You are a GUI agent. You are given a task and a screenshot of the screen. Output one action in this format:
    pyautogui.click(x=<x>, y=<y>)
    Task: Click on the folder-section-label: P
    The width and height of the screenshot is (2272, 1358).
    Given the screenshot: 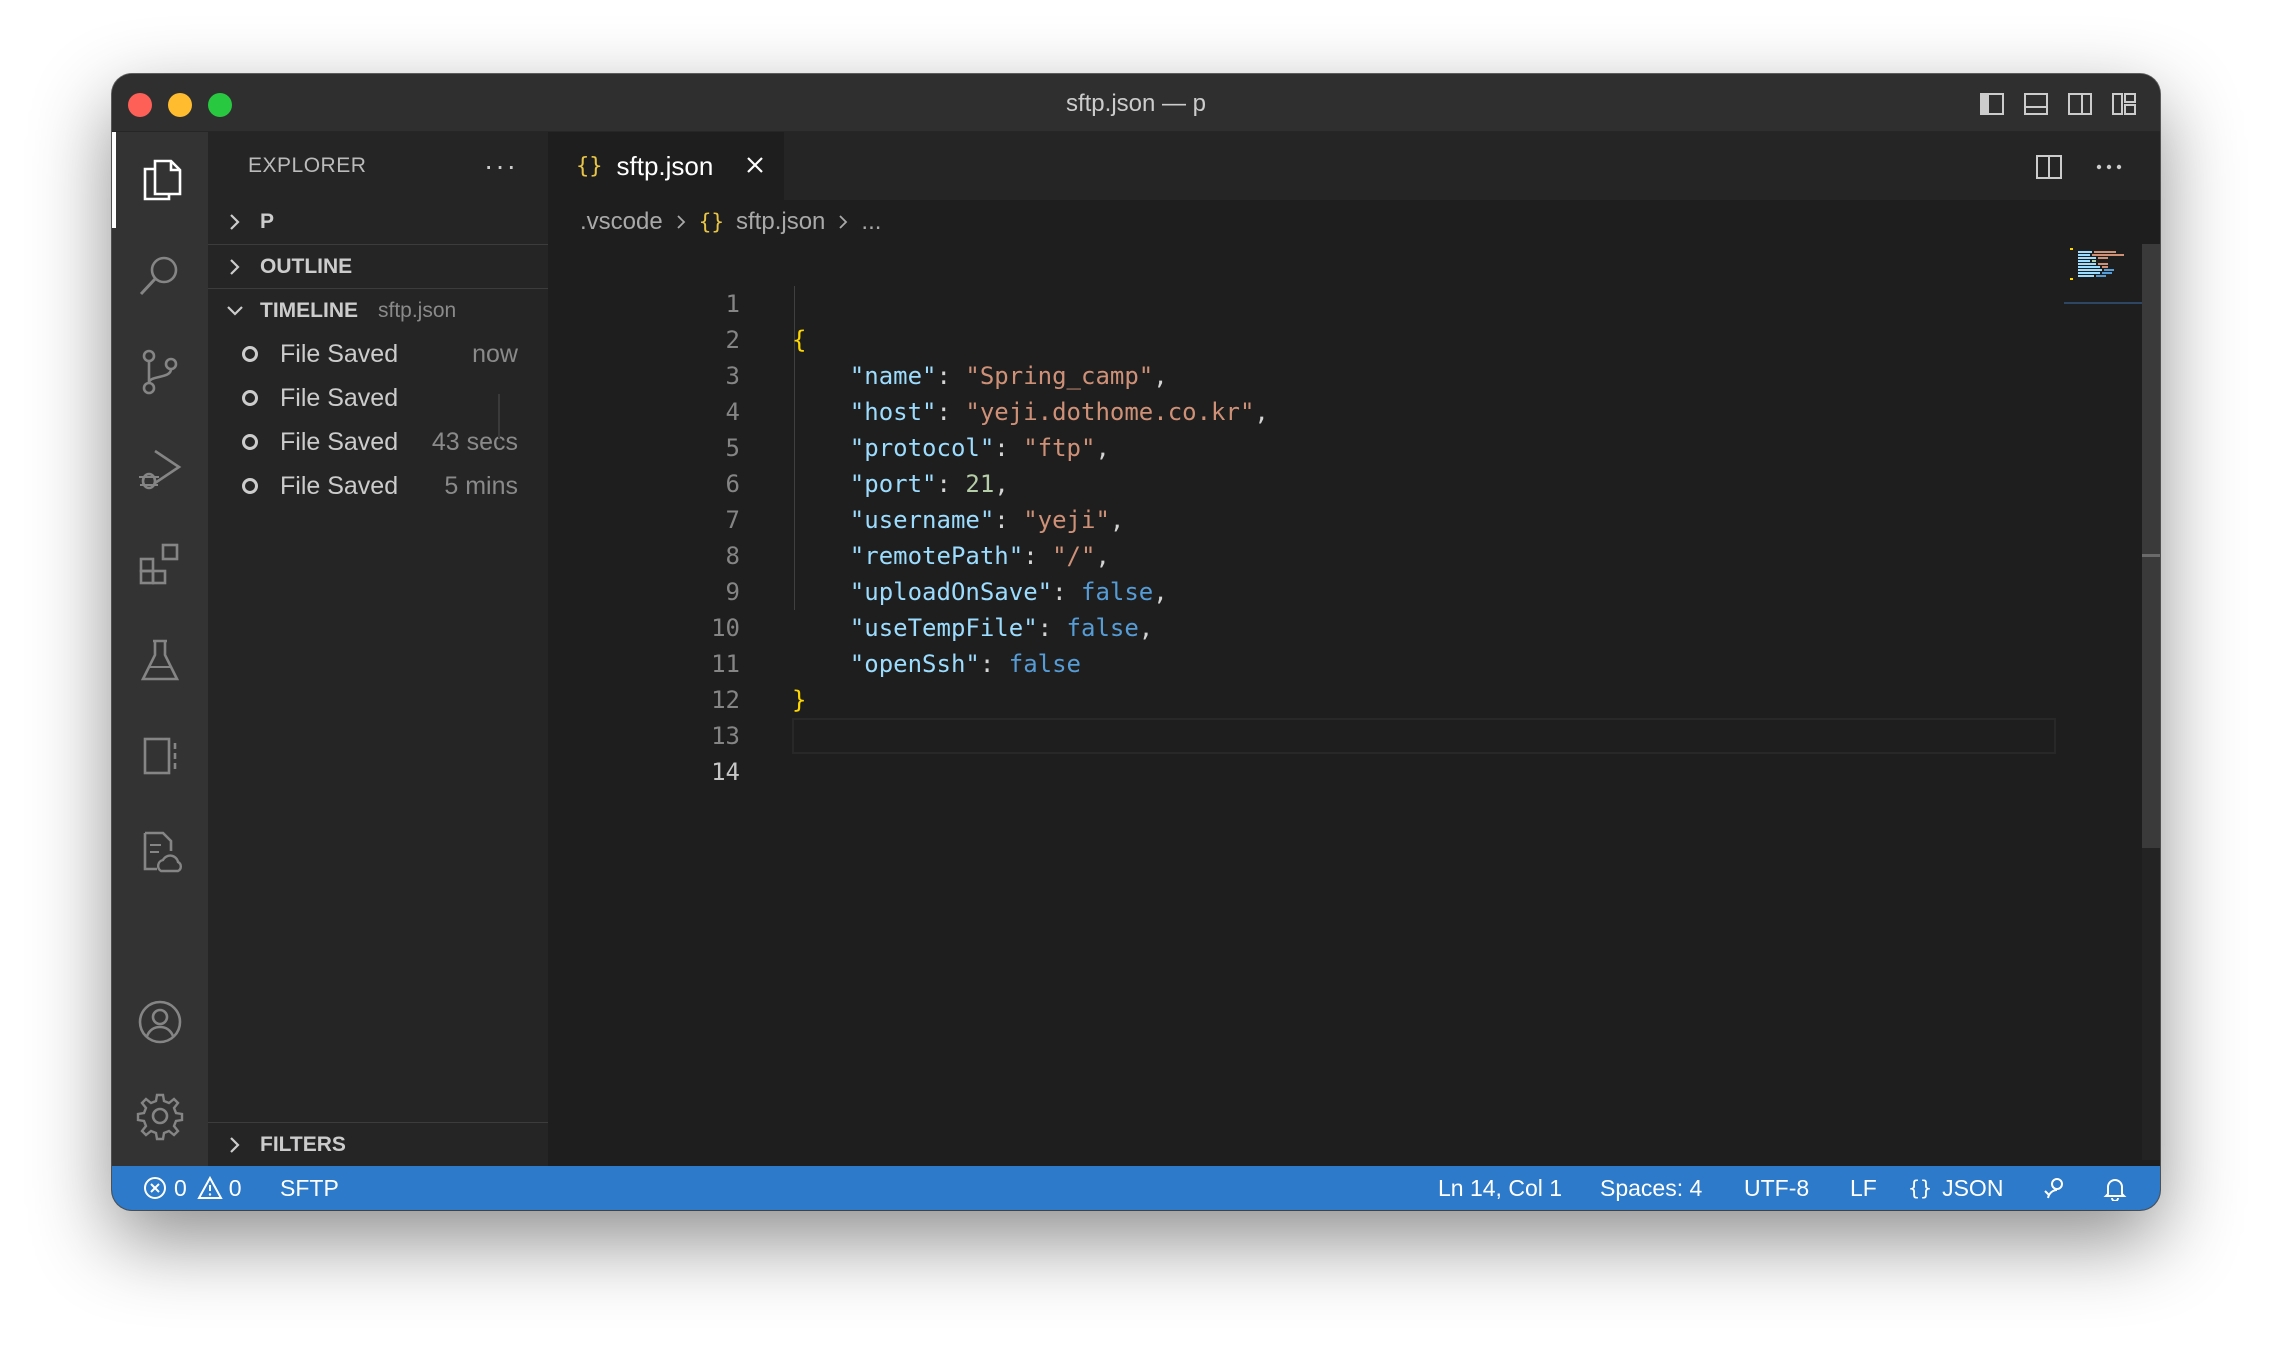 What is the action you would take?
    pyautogui.click(x=267, y=221)
    